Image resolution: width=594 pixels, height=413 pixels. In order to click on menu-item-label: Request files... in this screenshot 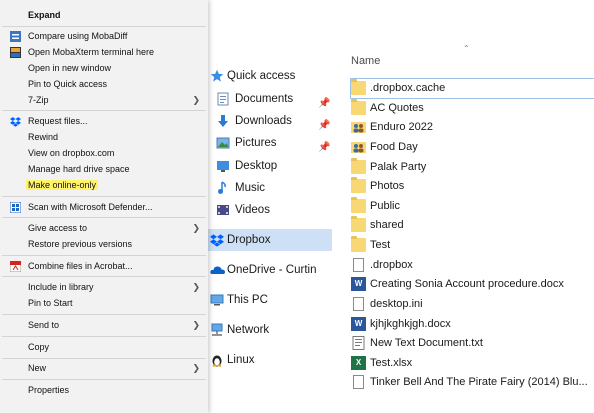, I will do `click(58, 121)`.